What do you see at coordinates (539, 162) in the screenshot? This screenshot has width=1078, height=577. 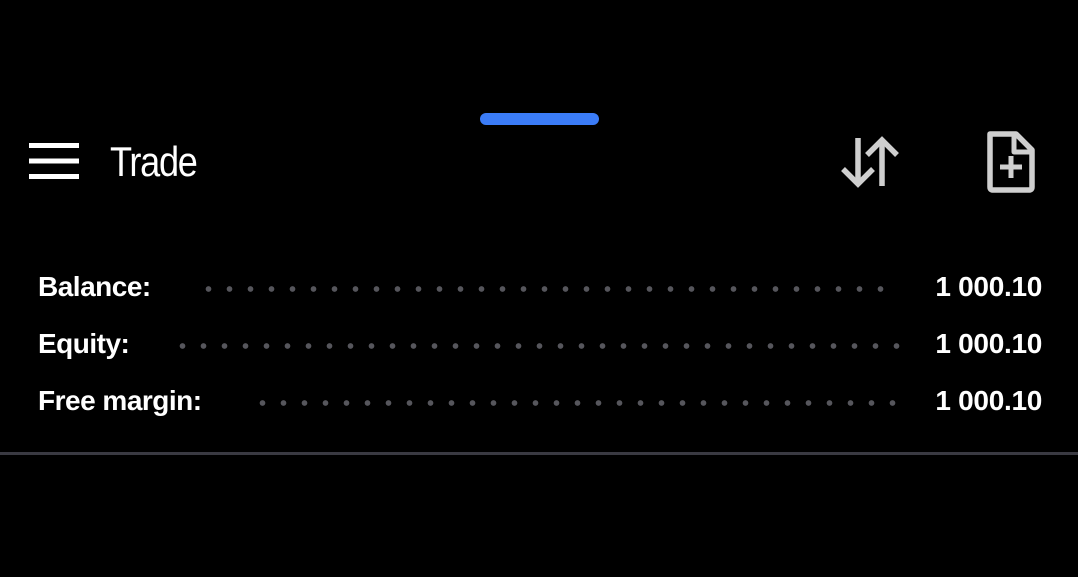 I see `toolbar: Trade` at bounding box center [539, 162].